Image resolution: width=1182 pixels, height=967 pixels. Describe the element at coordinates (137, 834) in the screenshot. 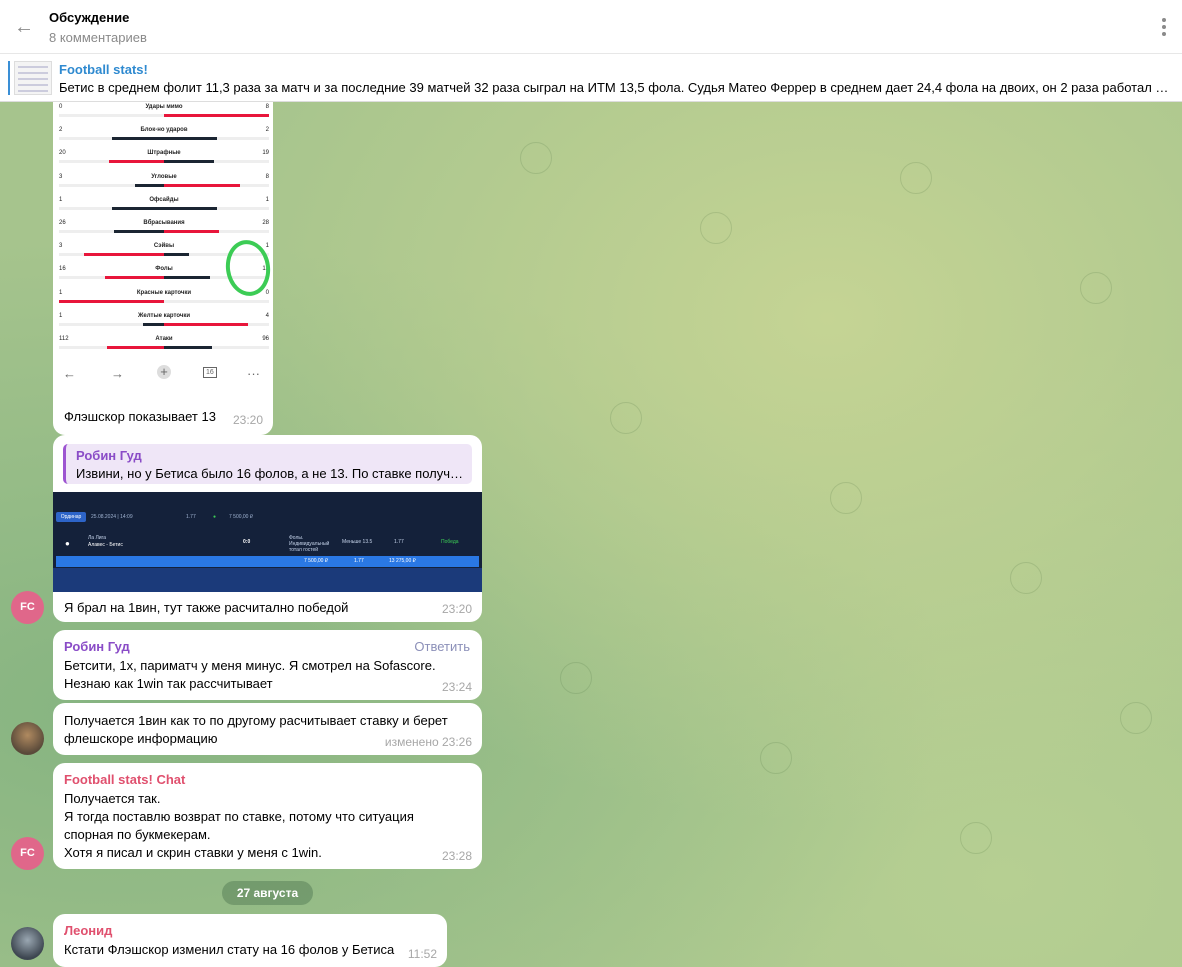

I see `message-line: спорная по букмекерам.` at that location.